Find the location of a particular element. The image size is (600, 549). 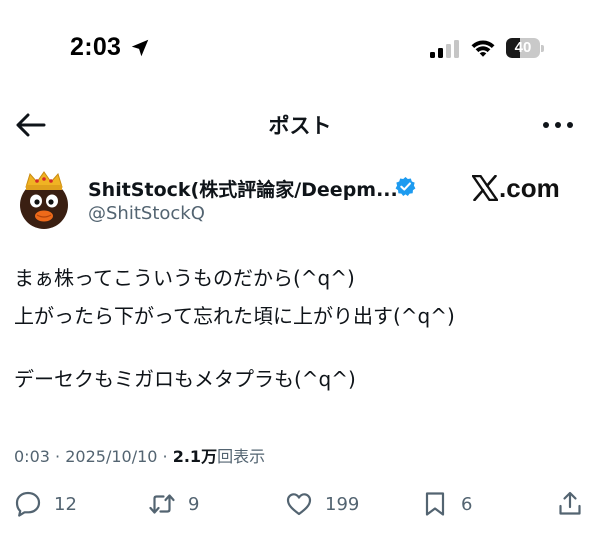

location-arrow-icon is located at coordinates (140, 48).